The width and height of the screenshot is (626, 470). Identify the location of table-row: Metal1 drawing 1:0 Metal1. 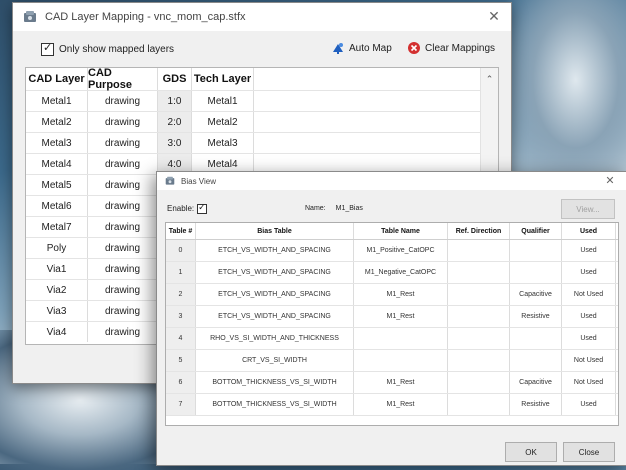
(262, 100).